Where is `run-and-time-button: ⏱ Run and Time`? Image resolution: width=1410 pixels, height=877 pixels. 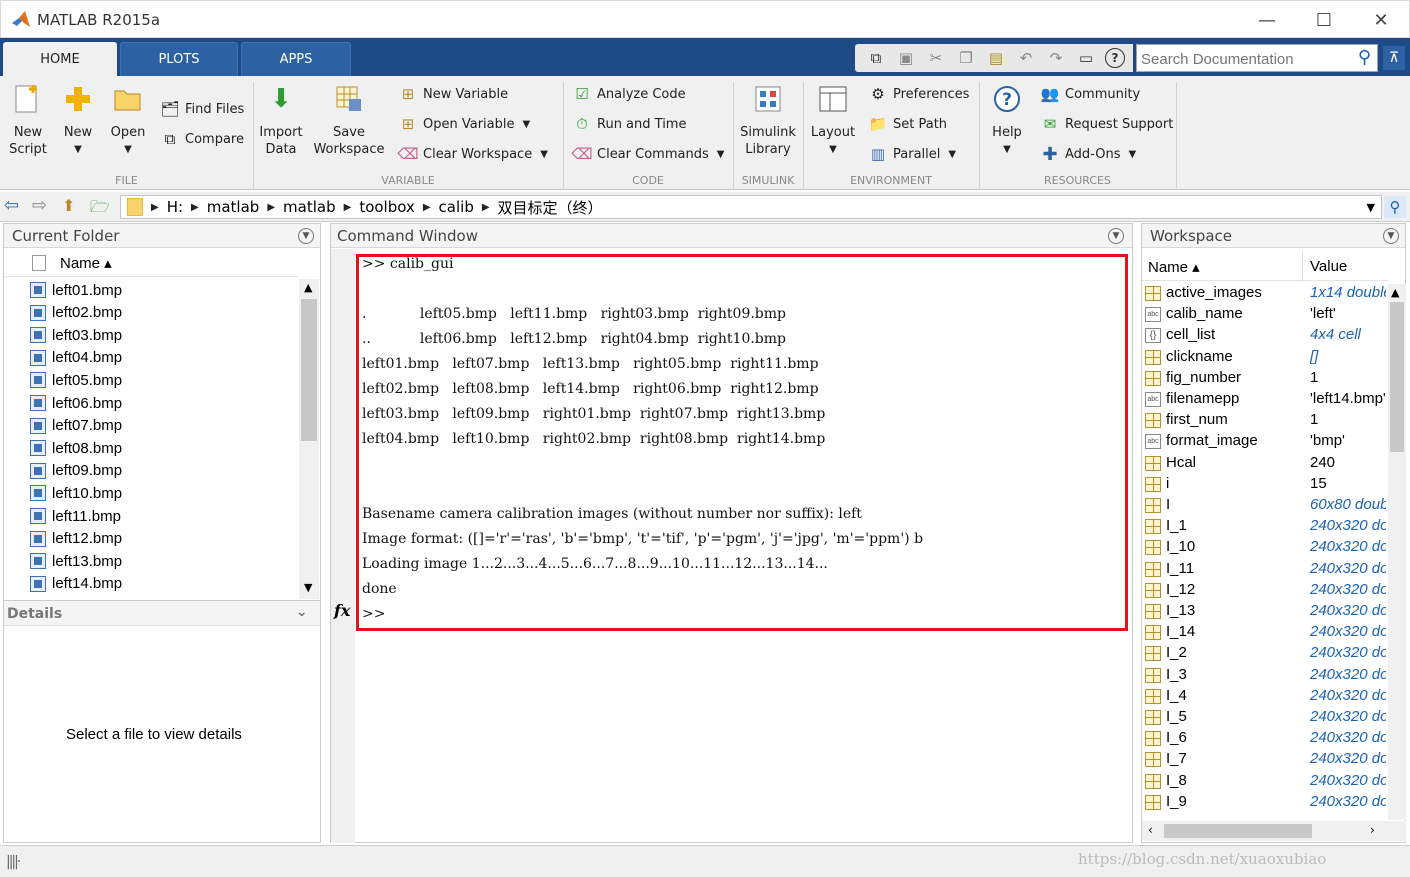
run-and-time-button: ⏱ Run and Time is located at coordinates (629, 124).